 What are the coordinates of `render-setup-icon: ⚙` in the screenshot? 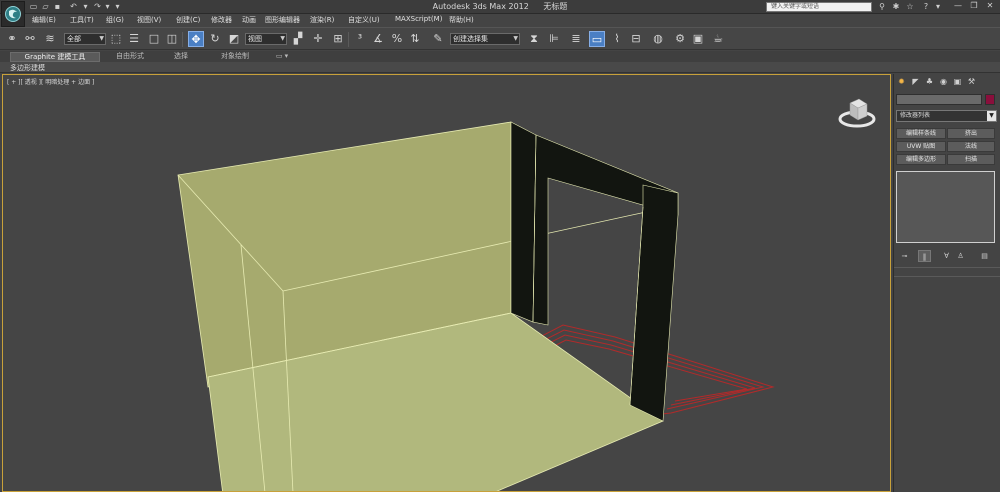 It's located at (680, 39).